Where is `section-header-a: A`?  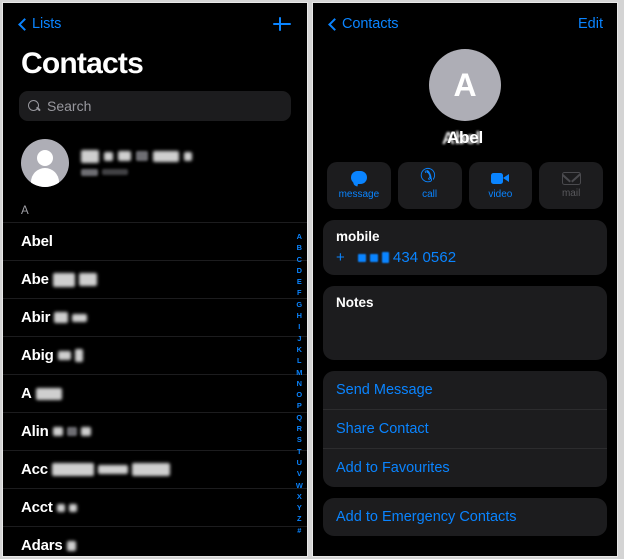 section-header-a: A is located at coordinates (25, 211).